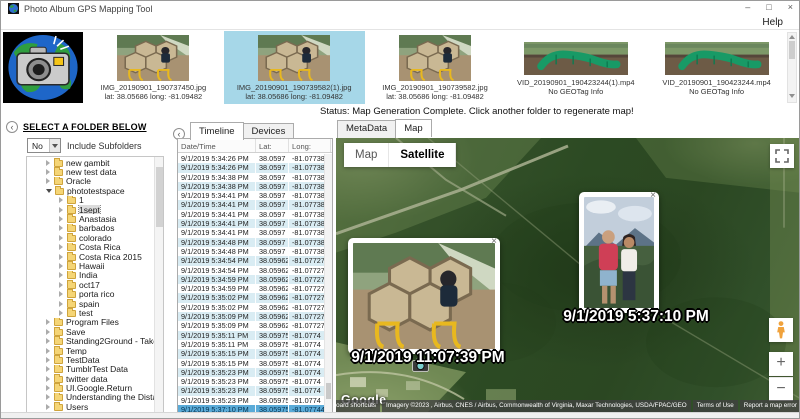 The width and height of the screenshot is (800, 419). Describe the element at coordinates (255, 363) in the screenshot. I see `table-row: 9/1/2019 5:35:15 PM38.059757-81.0774` at that location.